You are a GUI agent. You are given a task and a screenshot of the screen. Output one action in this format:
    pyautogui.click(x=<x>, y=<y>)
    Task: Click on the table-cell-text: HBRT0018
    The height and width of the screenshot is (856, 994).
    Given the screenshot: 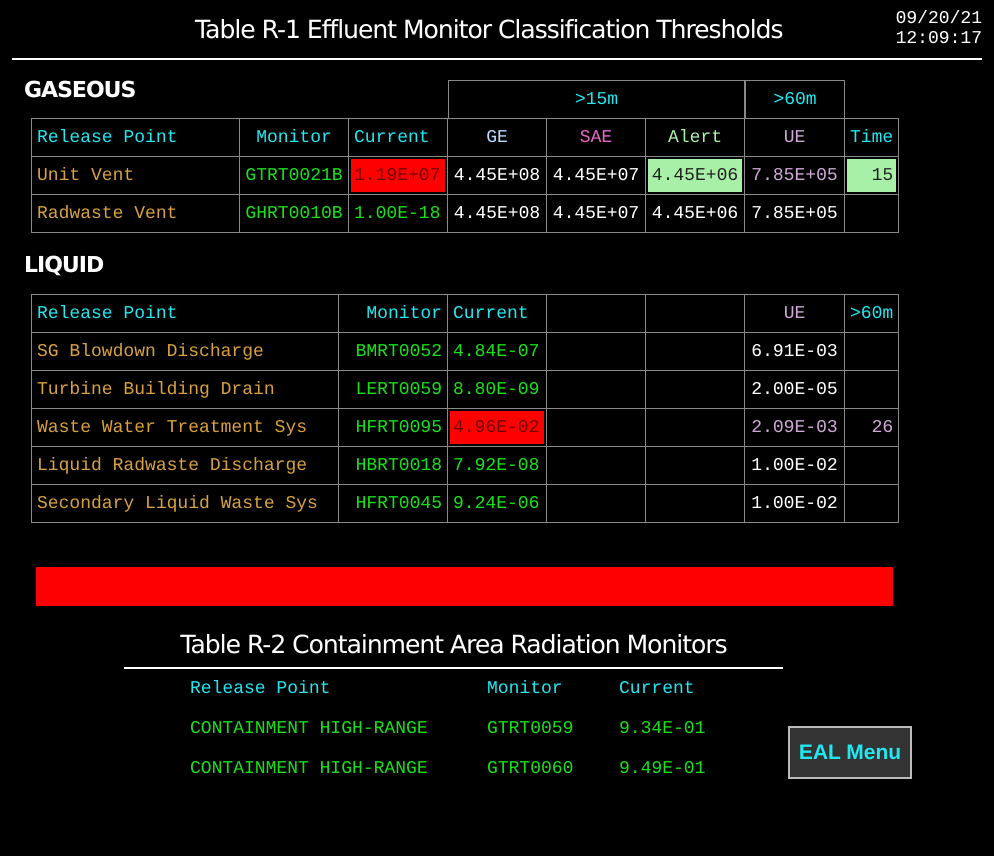 What is the action you would take?
    pyautogui.click(x=398, y=466)
    